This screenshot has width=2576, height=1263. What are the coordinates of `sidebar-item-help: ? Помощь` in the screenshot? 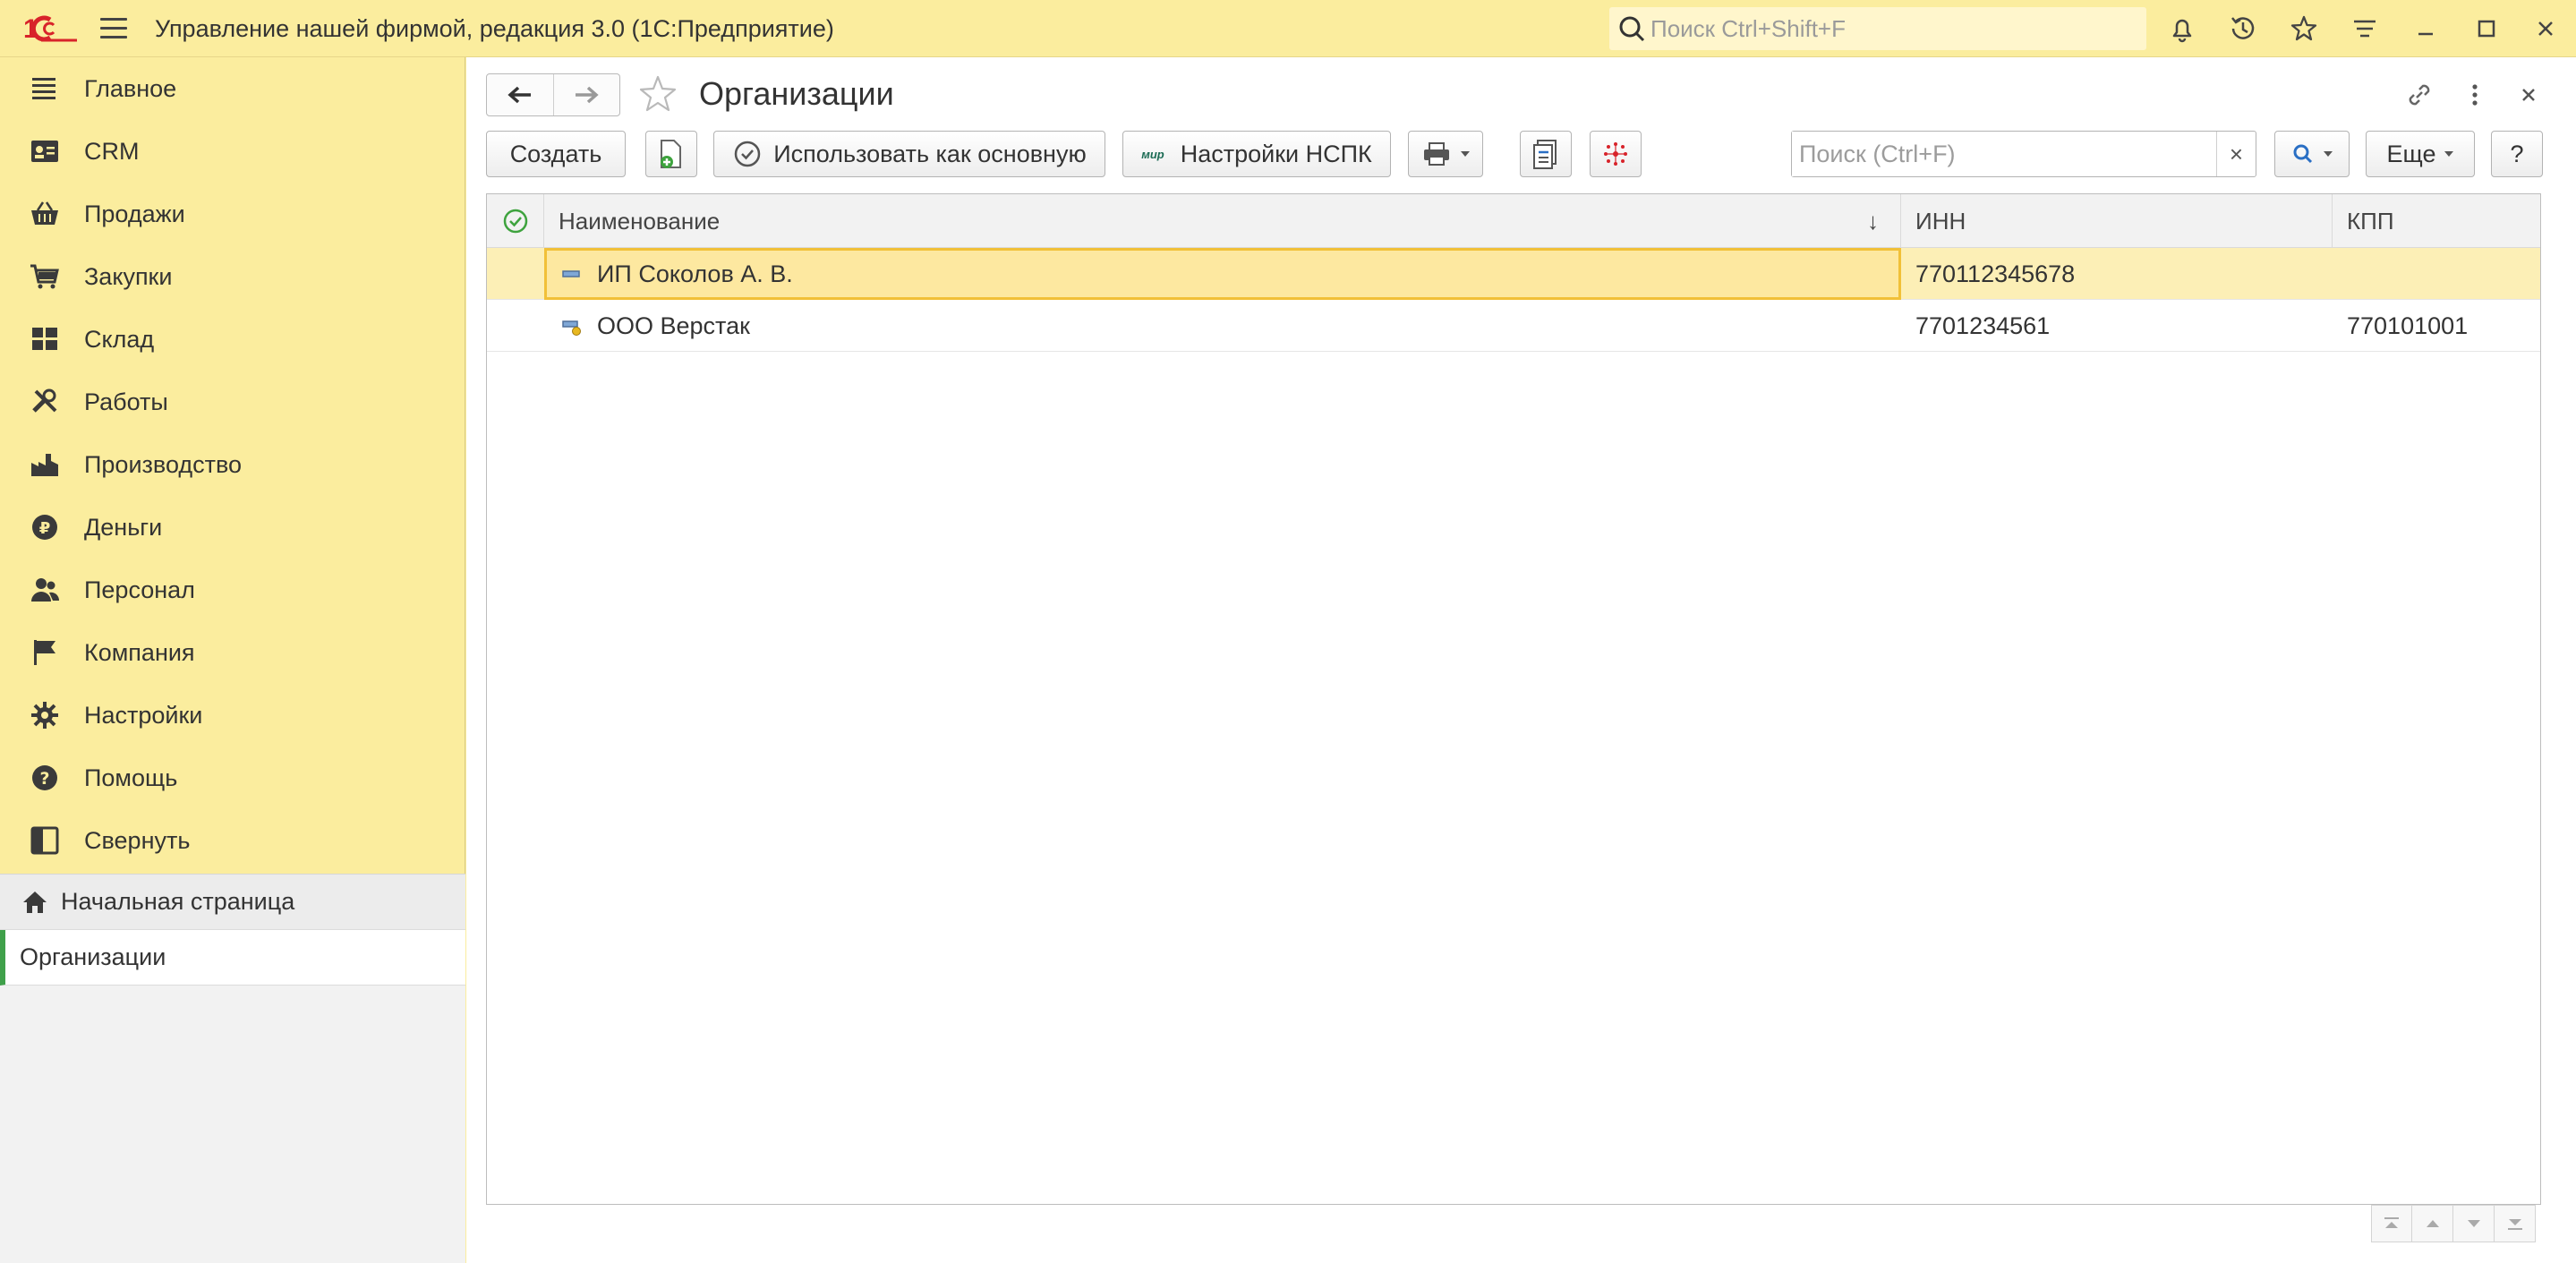 It's located at (232, 778).